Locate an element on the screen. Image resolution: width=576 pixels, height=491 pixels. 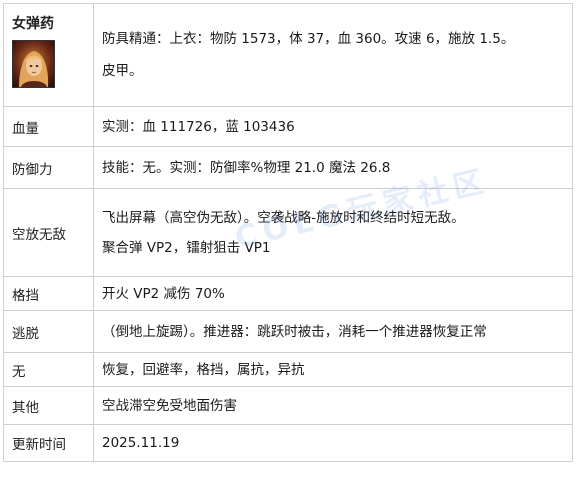
value-line: 聚合弹 VP2，镭射狙击 VP1 is located at coordinates (186, 247).